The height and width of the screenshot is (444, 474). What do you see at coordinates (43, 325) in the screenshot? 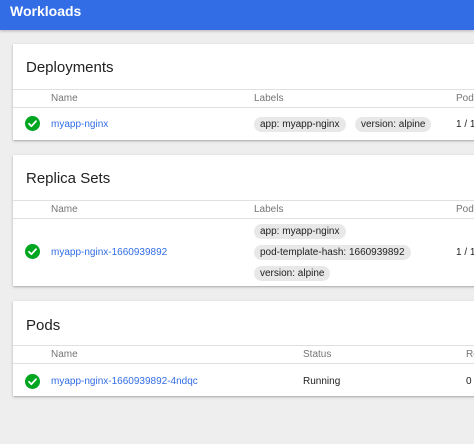
I see `pods-title: Pods` at bounding box center [43, 325].